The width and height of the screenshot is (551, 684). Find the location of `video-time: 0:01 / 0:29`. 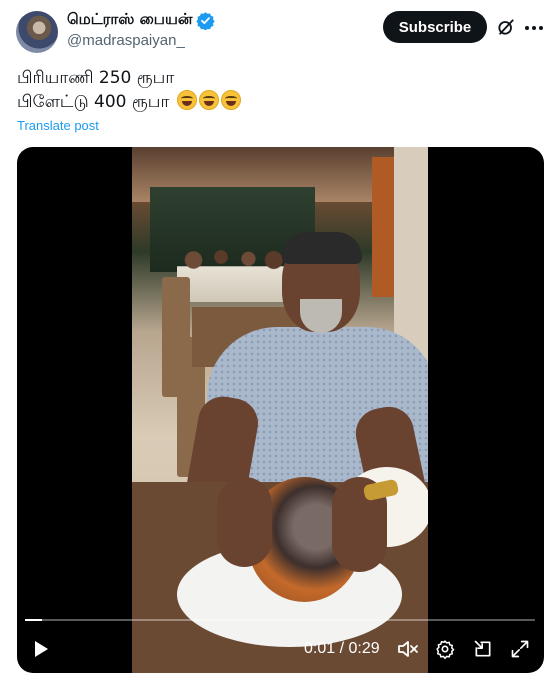

video-time: 0:01 / 0:29 is located at coordinates (342, 648).